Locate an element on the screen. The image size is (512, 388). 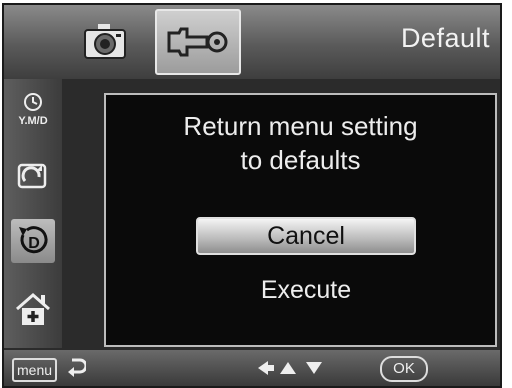
date-format-icon: Y.M/D is located at coordinates (33, 110).